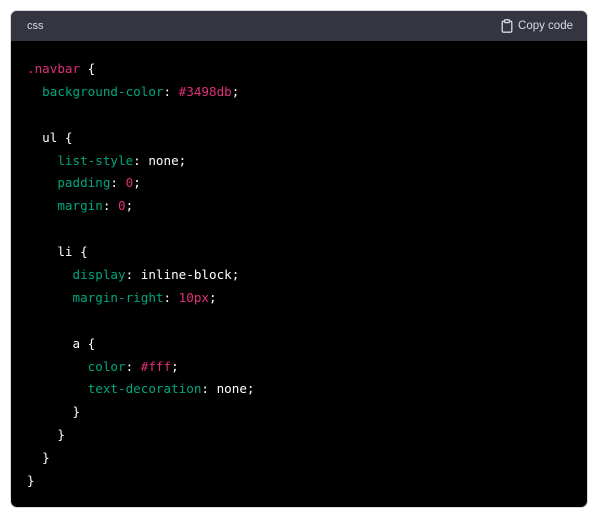 Image resolution: width=596 pixels, height=515 pixels. I want to click on code-line: margin: 0;, so click(299, 206).